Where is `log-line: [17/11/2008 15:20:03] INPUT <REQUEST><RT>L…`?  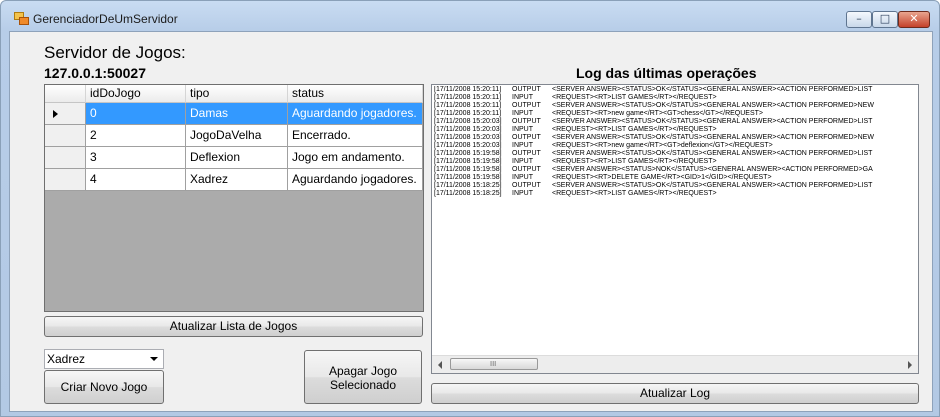 log-line: [17/11/2008 15:20:03] INPUT <REQUEST><RT>L… is located at coordinates (676, 130).